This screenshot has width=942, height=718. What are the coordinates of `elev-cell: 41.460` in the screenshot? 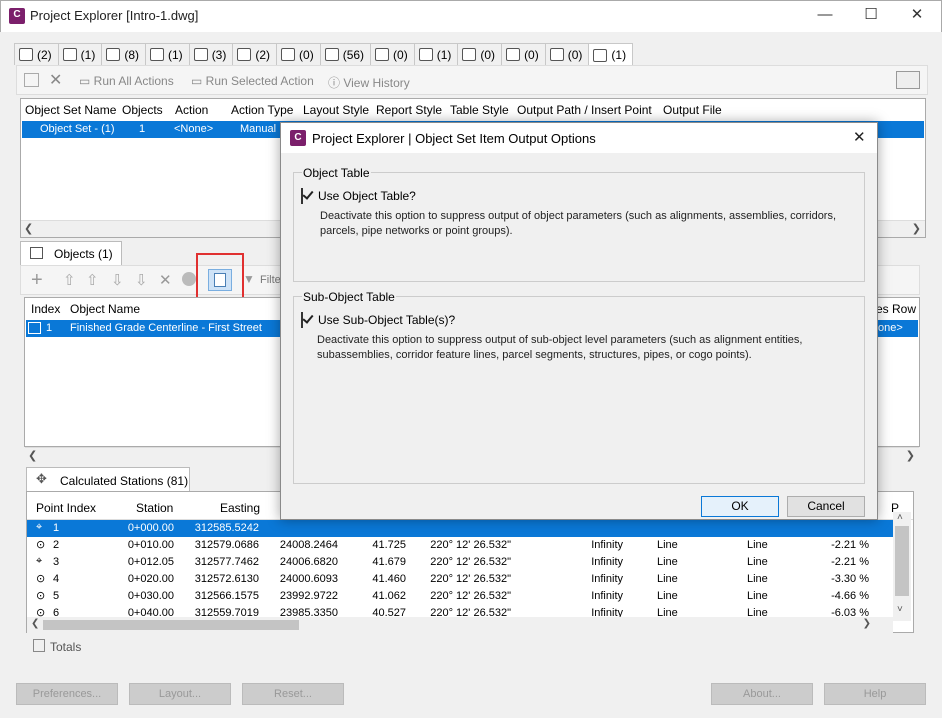 It's located at (389, 579).